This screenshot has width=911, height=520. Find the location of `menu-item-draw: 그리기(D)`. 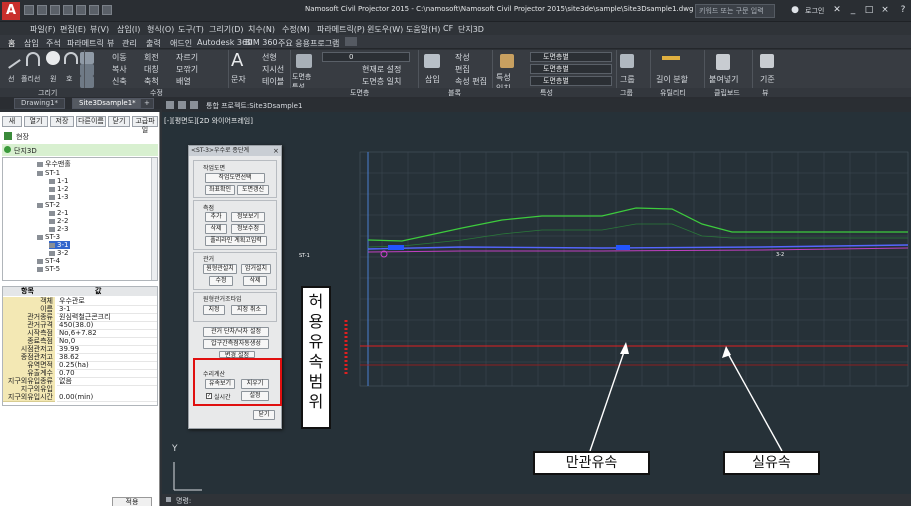

menu-item-draw: 그리기(D) is located at coordinates (226, 29).